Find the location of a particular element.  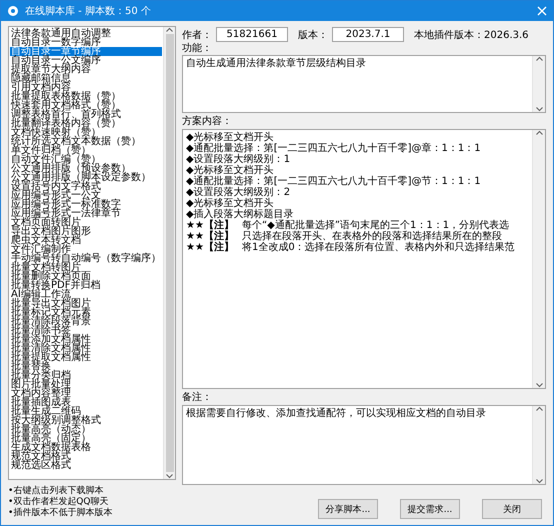

script-item: 文档内容整理 is located at coordinates (86, 393).